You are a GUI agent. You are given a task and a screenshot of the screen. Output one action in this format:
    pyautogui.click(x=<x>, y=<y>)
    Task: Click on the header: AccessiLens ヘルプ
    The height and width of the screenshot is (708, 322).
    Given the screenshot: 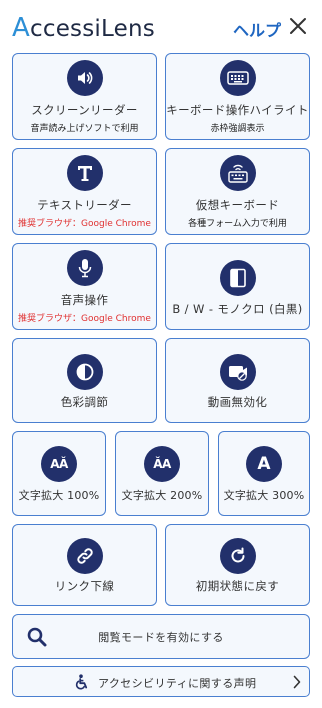 What is the action you would take?
    pyautogui.click(x=161, y=26)
    